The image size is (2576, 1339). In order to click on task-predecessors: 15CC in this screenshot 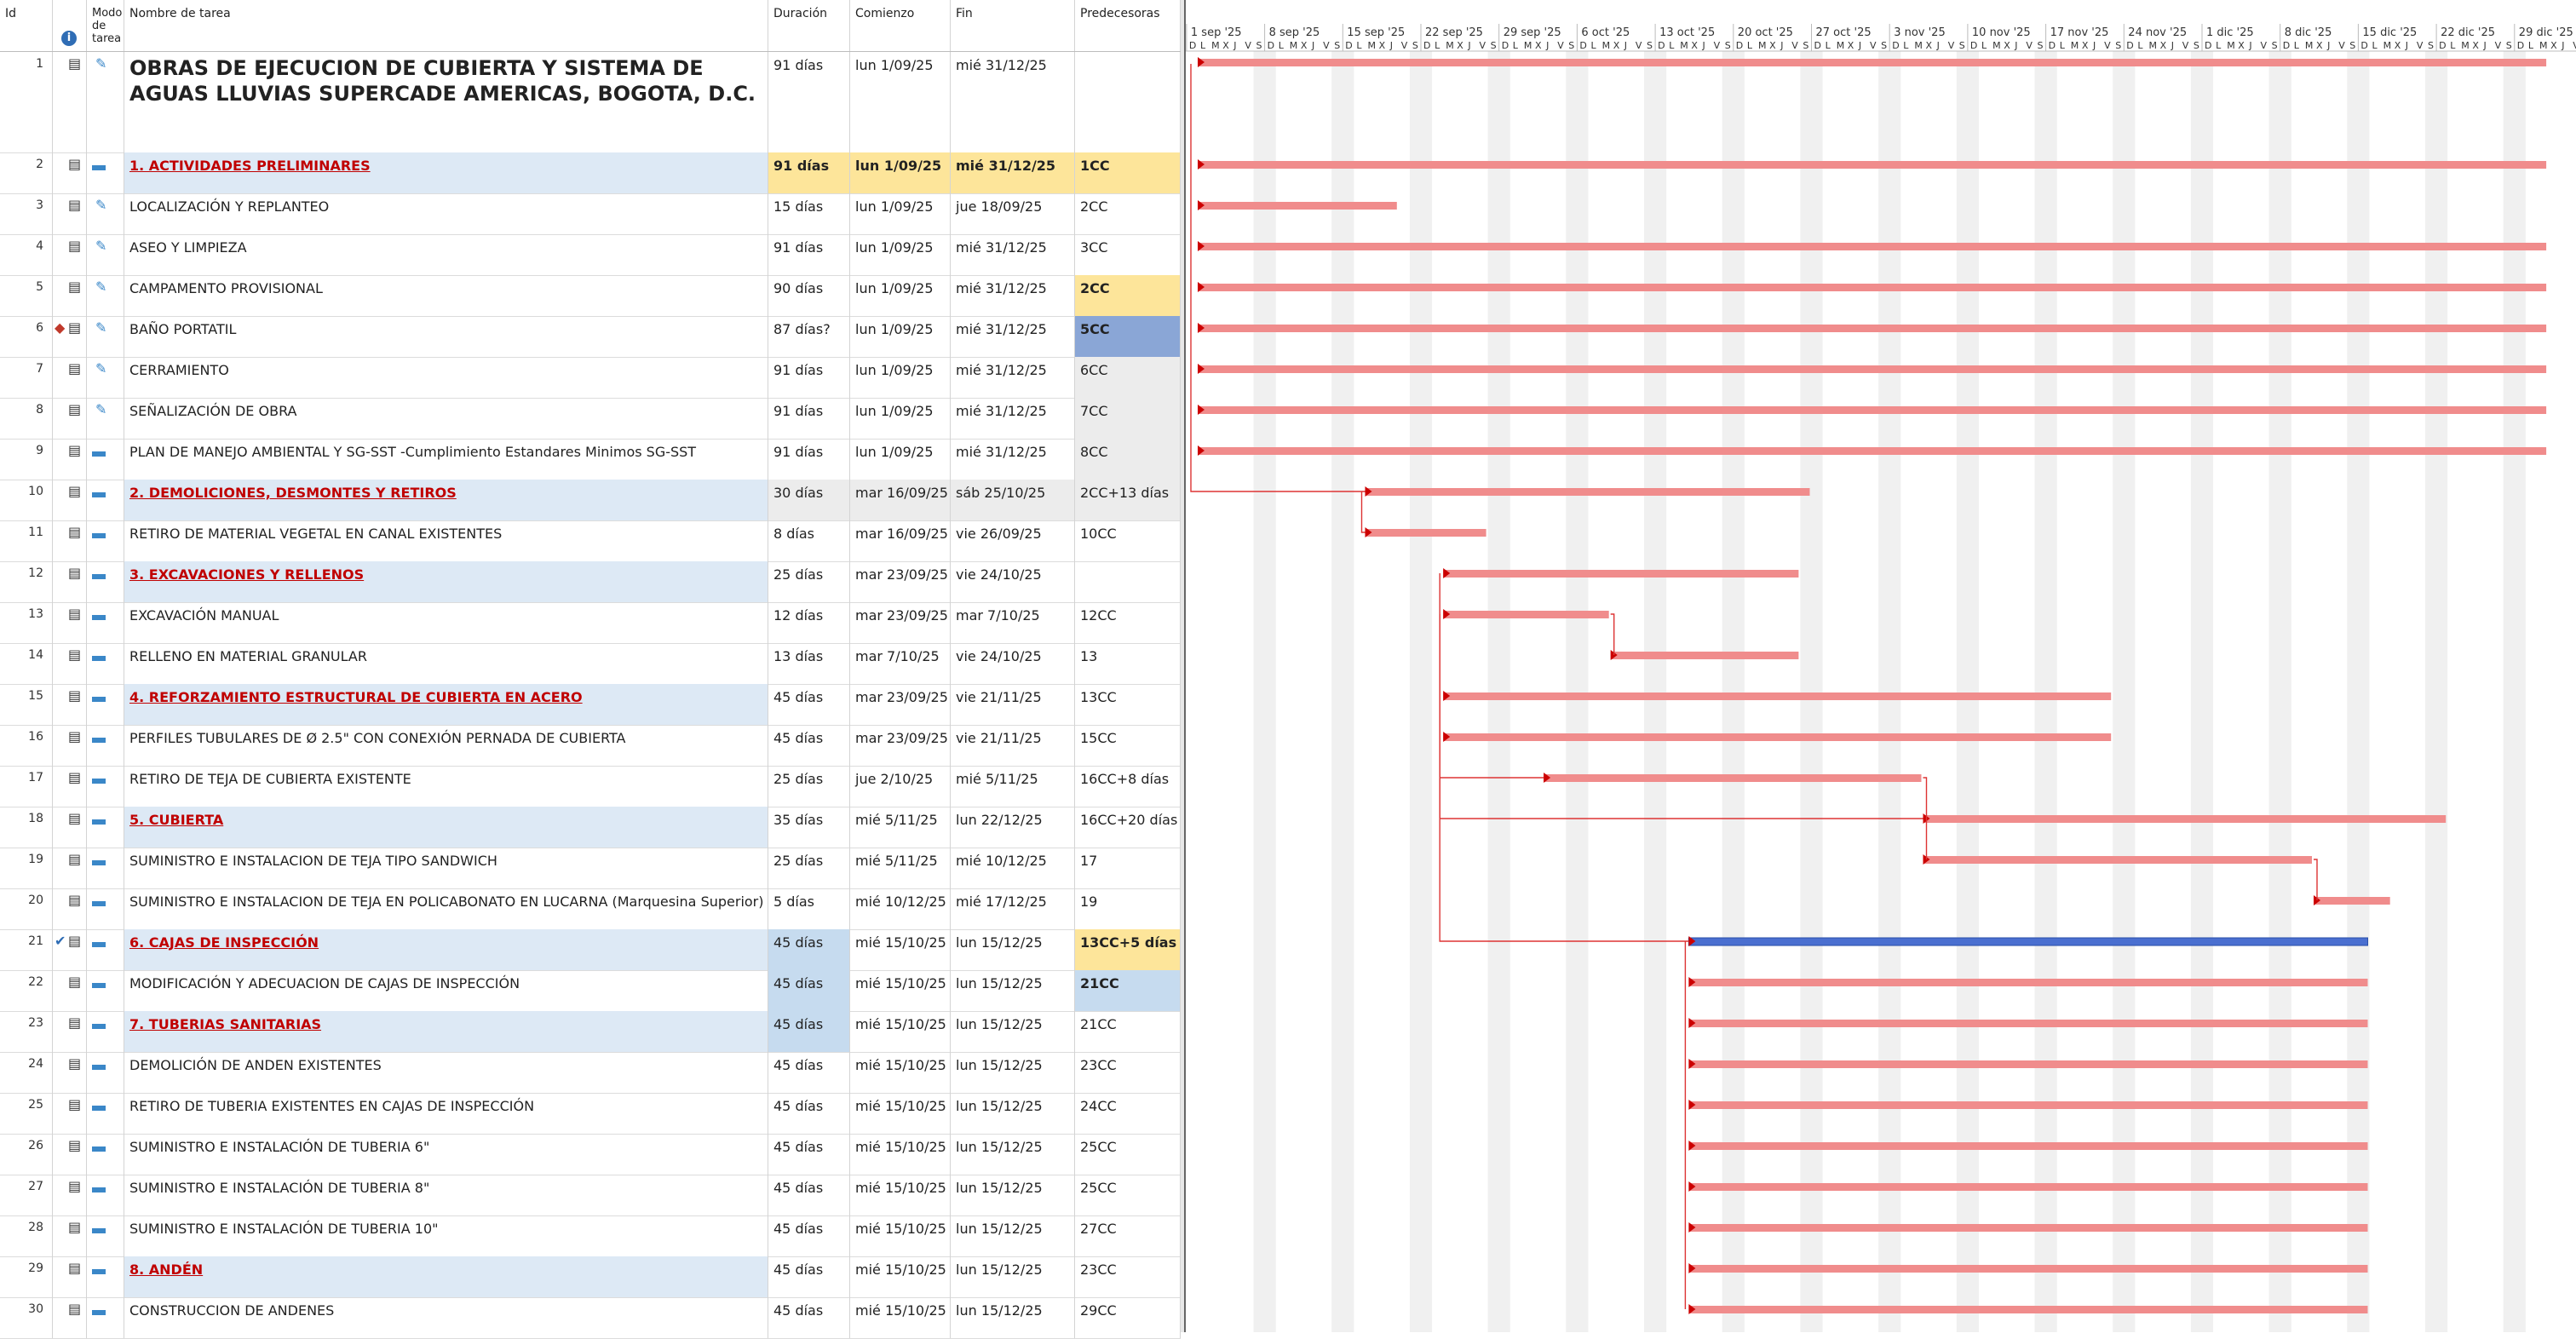, I will do `click(1128, 745)`.